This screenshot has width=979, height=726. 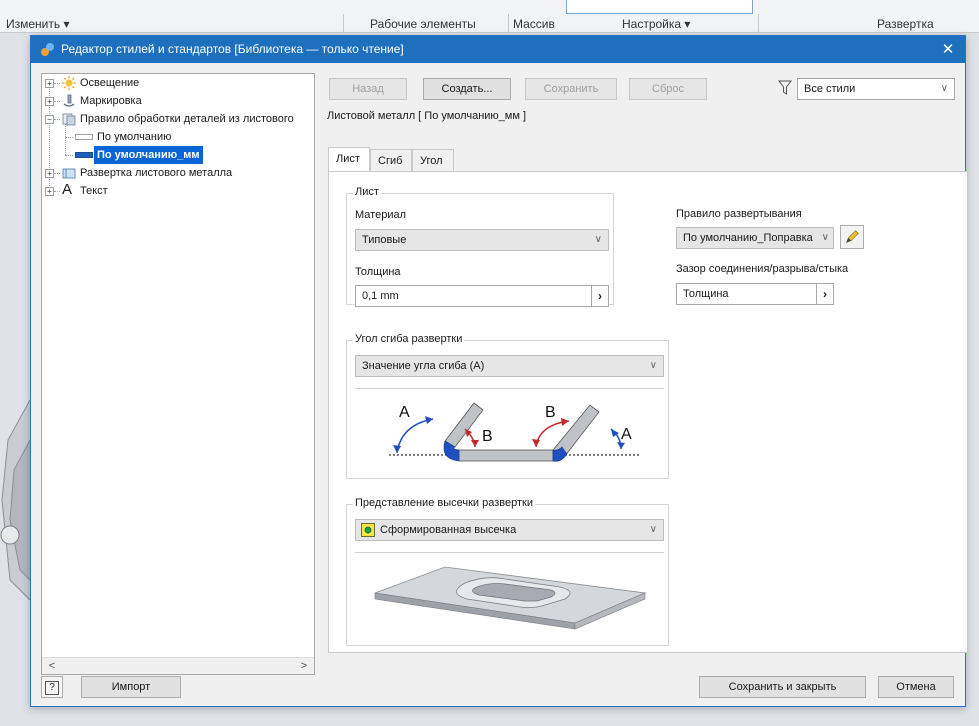 What do you see at coordinates (509, 366) in the screenshot?
I see `bend-angle-dropdown: Значение угла сгиба (A) ∨` at bounding box center [509, 366].